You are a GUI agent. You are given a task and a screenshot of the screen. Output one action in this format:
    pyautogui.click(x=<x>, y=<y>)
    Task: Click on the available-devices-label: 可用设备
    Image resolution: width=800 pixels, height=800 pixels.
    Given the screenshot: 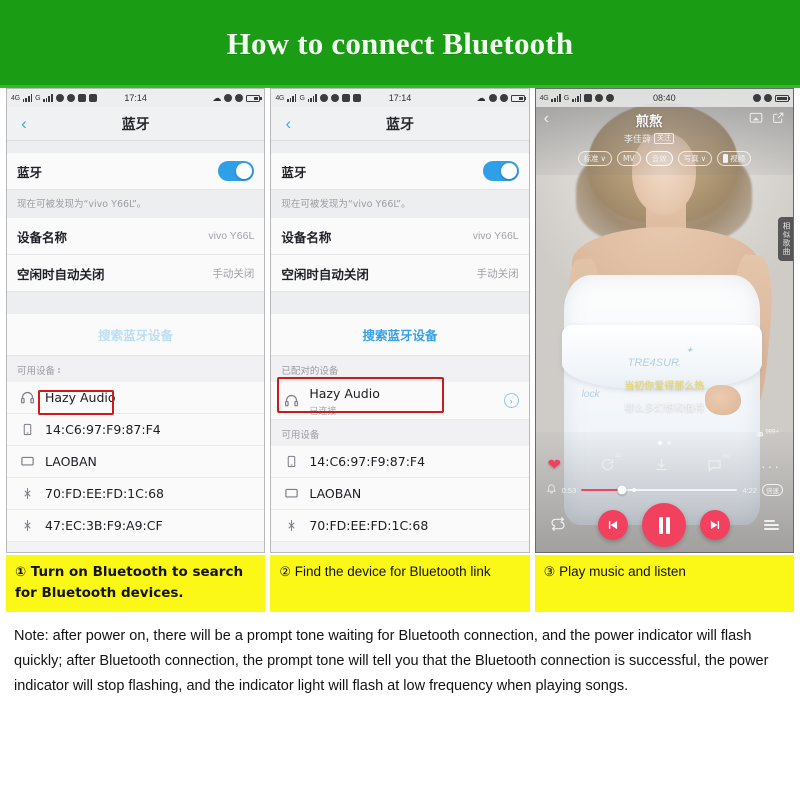 What is the action you would take?
    pyautogui.click(x=300, y=435)
    